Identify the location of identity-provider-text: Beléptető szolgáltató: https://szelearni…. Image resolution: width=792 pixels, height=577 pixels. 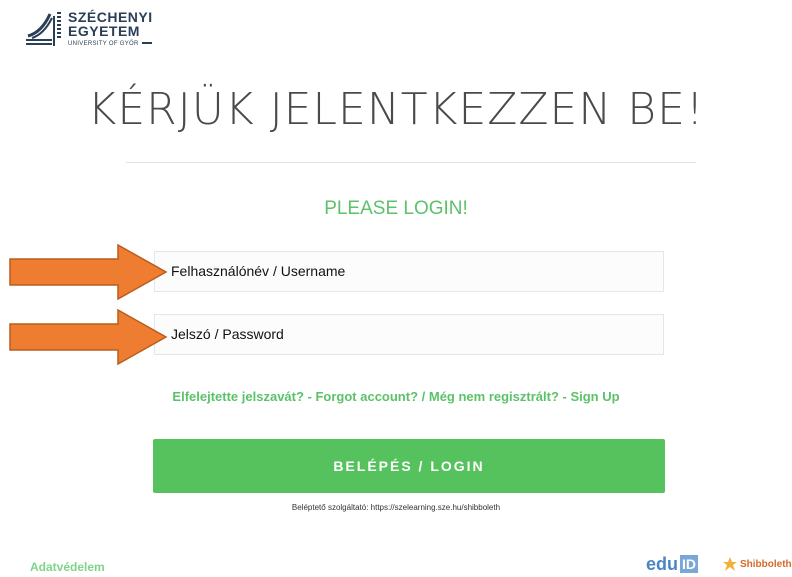
(396, 507).